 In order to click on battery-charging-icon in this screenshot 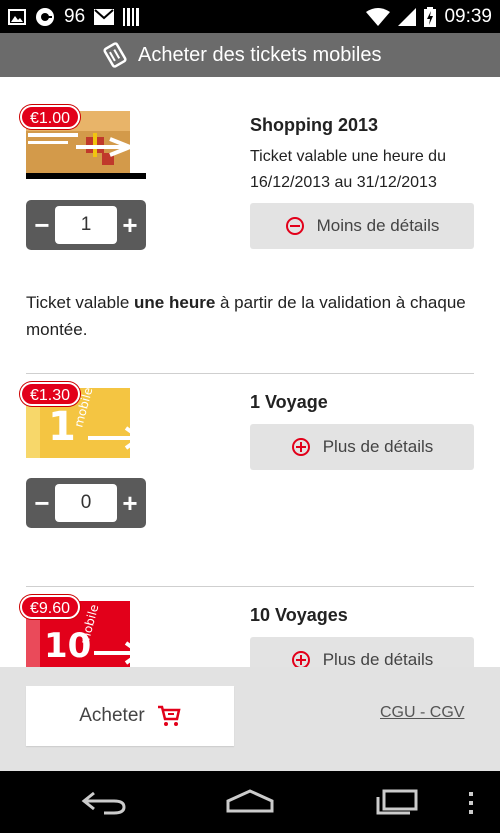, I will do `click(430, 16)`.